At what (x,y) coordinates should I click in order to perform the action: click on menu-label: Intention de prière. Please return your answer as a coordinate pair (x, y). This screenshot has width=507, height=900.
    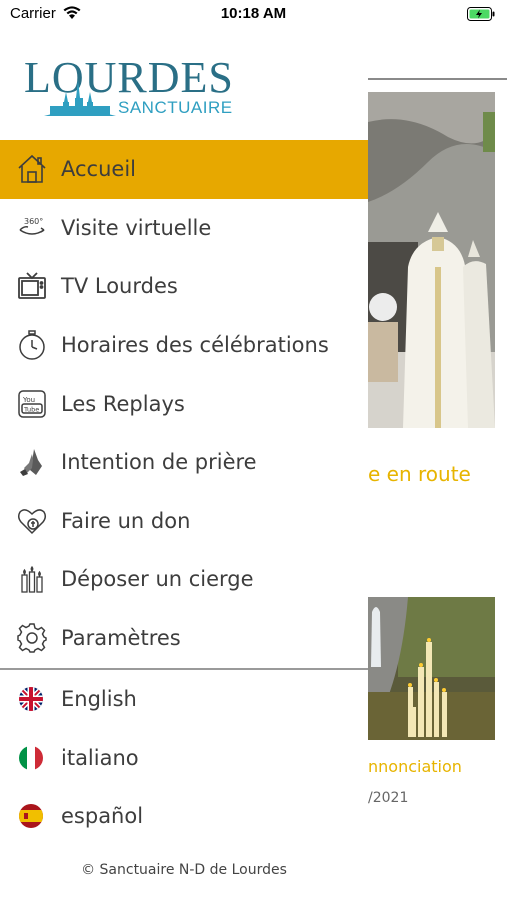
    Looking at the image, I should click on (159, 462).